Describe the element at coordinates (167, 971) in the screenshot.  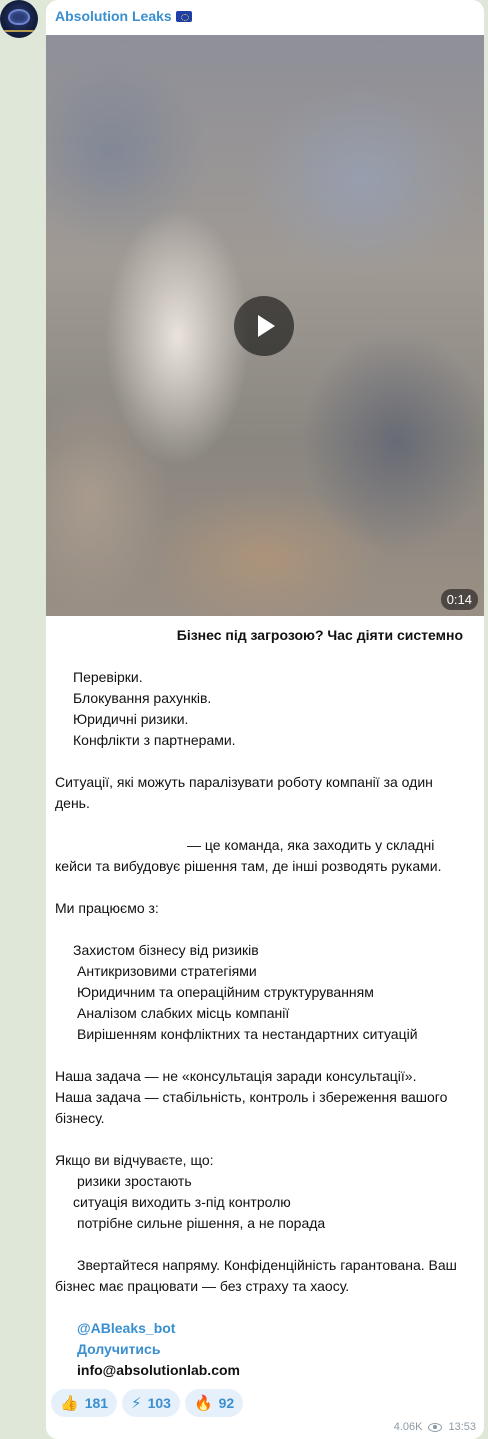
I see `work-item: Антикризовими стратегіями` at that location.